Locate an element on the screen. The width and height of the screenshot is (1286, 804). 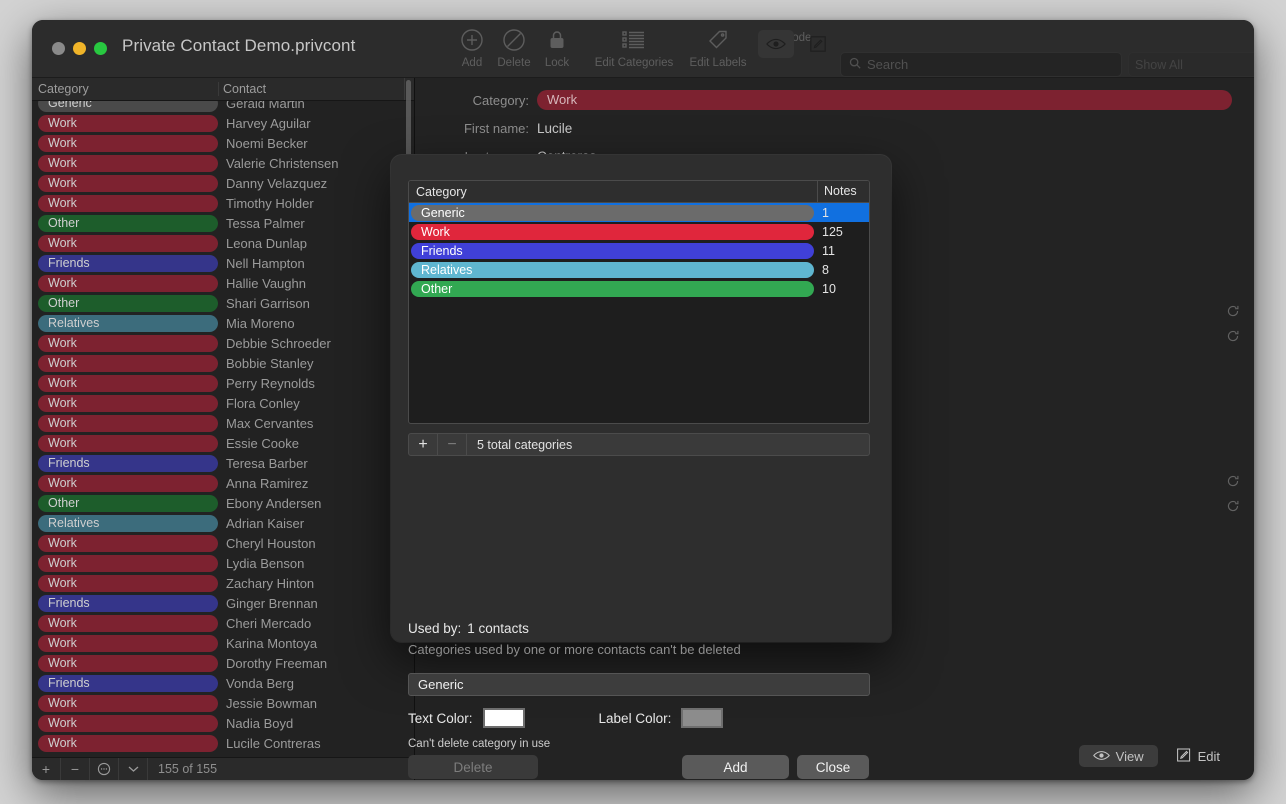
pencil-icon is located at coordinates (818, 44).